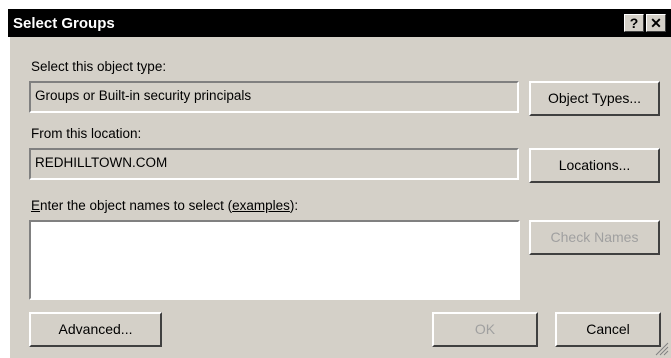 This screenshot has height=358, width=671. What do you see at coordinates (274, 97) in the screenshot?
I see `object-type-field: Groups or Built-in security principals` at bounding box center [274, 97].